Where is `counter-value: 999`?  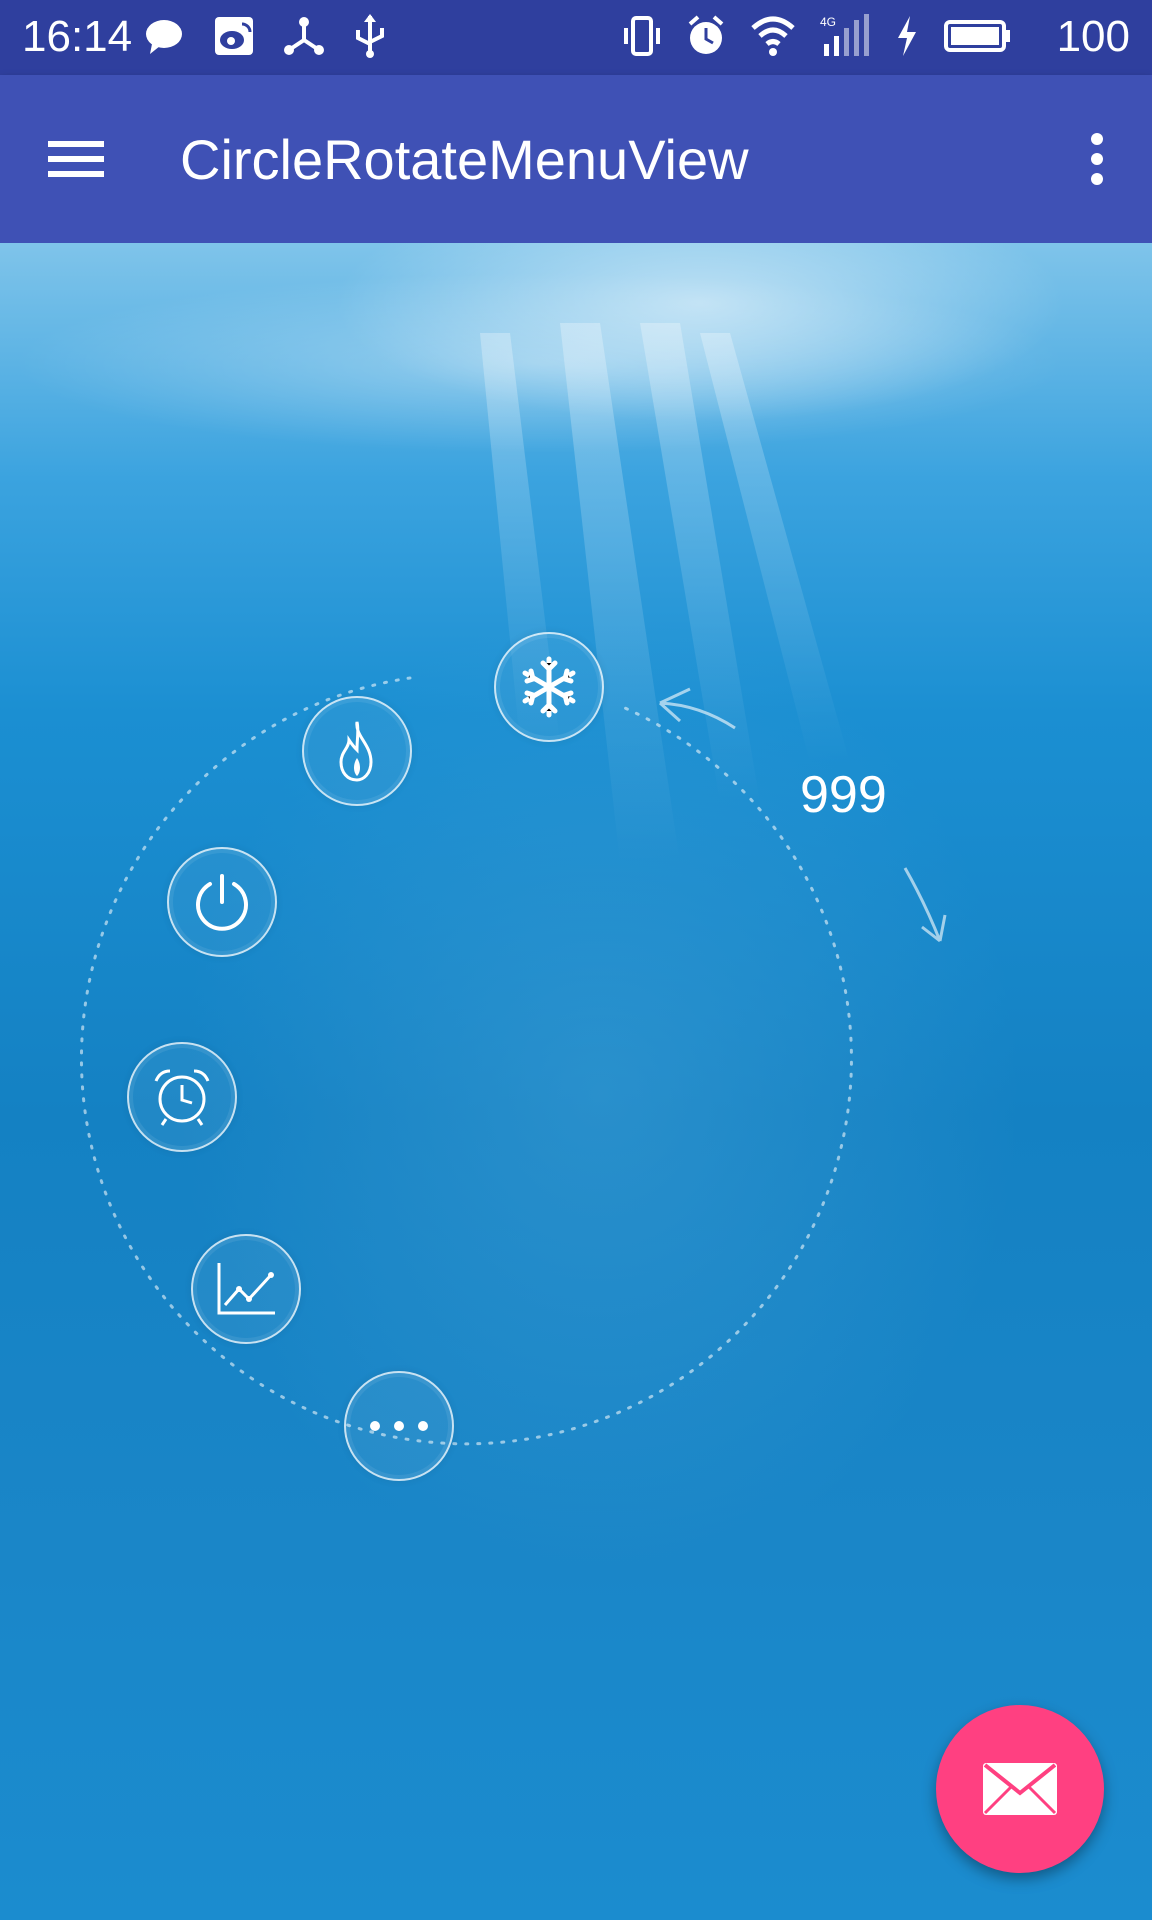 counter-value: 999 is located at coordinates (843, 795).